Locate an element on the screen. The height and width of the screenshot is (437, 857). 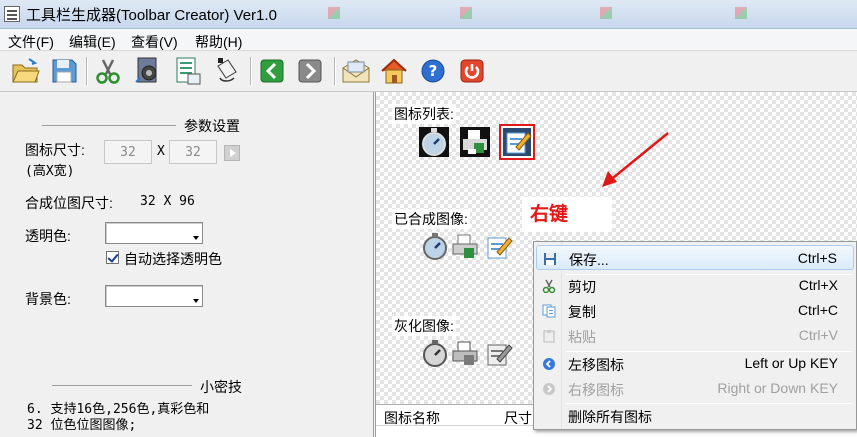
menu-item-label: 右移图标 is located at coordinates (596, 390).